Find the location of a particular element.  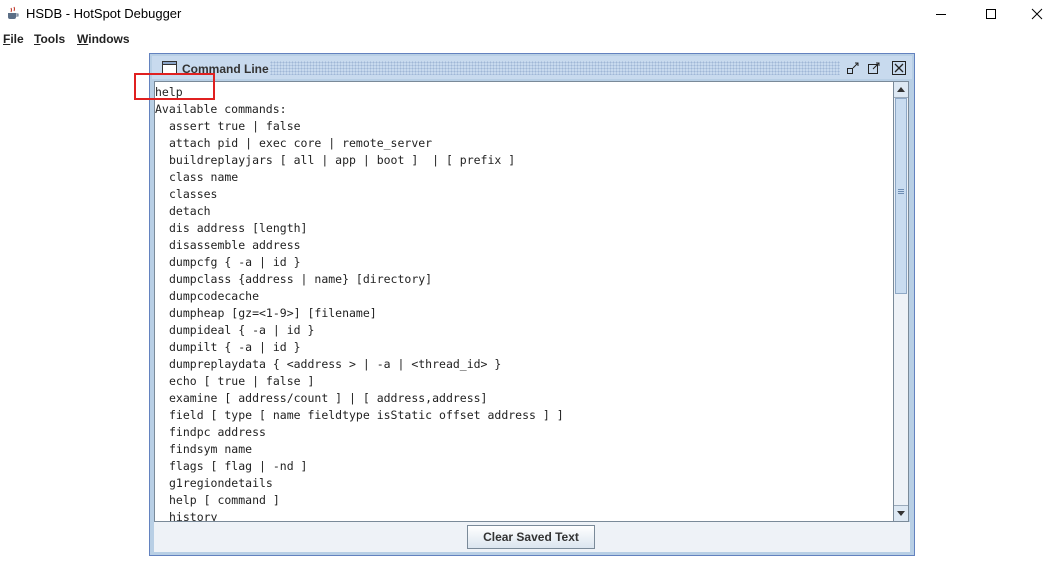

window-frame-icon is located at coordinates (169, 67).